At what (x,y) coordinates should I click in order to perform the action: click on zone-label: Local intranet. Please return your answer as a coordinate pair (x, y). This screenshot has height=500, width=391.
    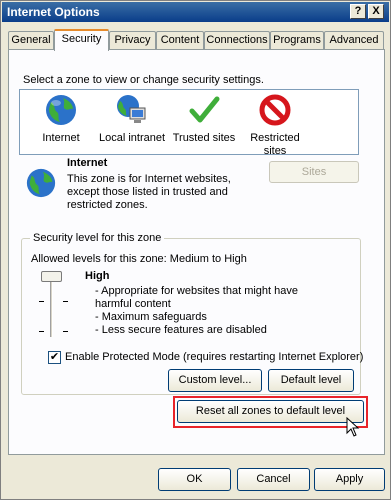
    Looking at the image, I should click on (132, 138).